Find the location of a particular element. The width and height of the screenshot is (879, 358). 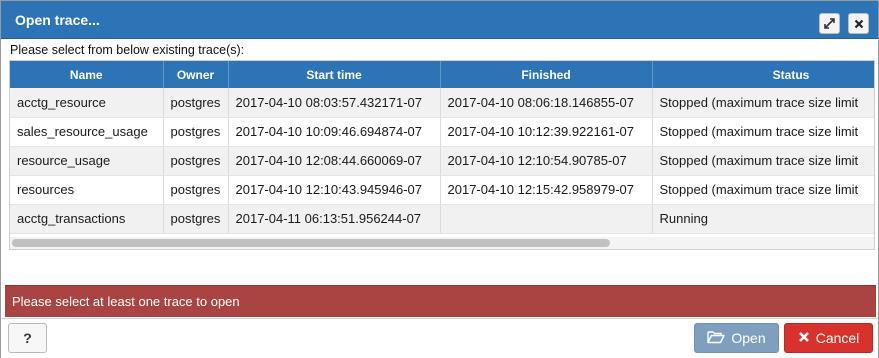

cell-finished: 2017-04-10 08:06:18.146855-07 is located at coordinates (546, 103).